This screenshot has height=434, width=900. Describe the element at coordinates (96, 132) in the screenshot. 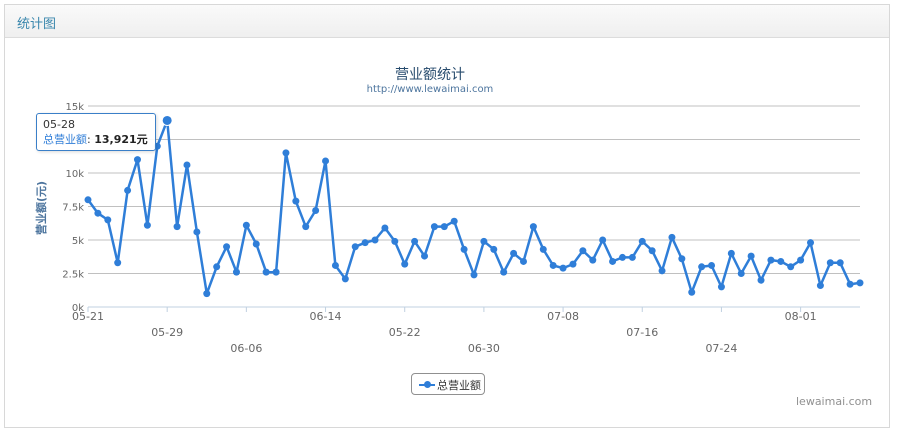

I see `data-tooltip: 05-28 总营业额: 13,921元` at that location.